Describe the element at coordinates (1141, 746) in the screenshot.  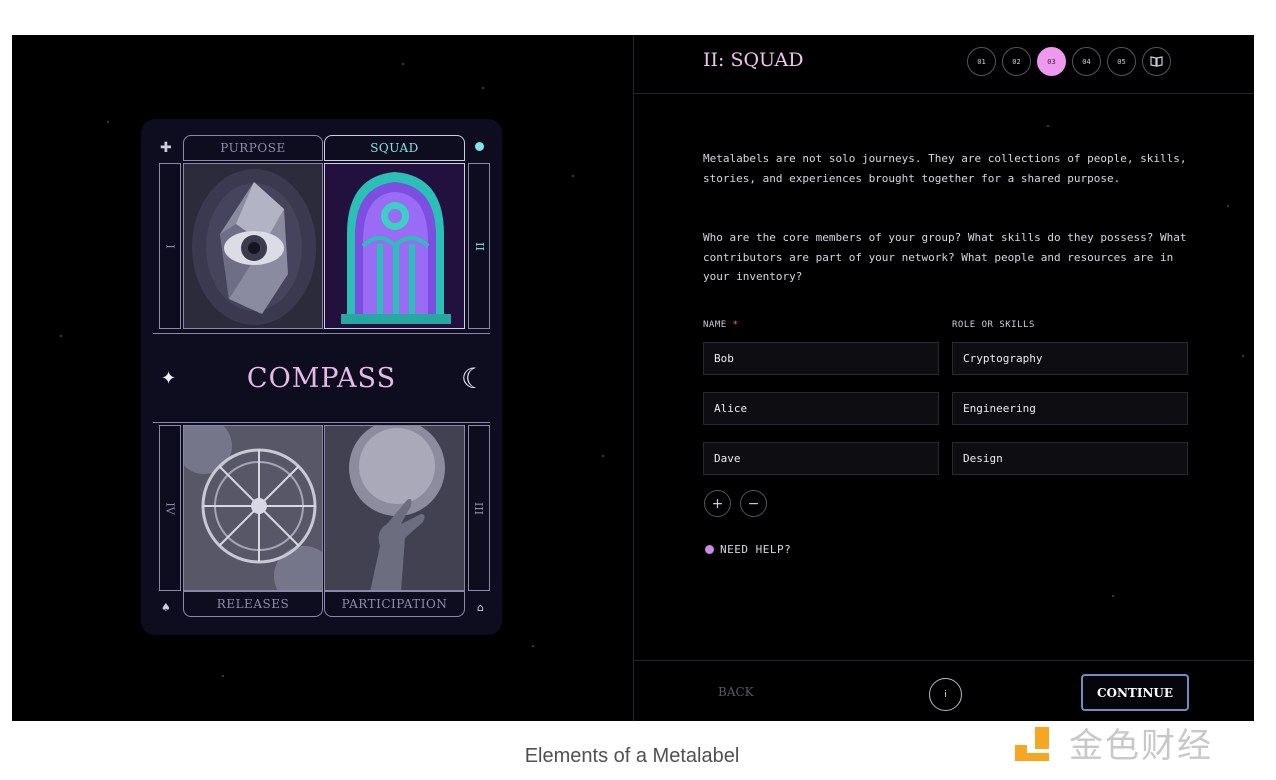
I see `watermark-text: 金色财经` at that location.